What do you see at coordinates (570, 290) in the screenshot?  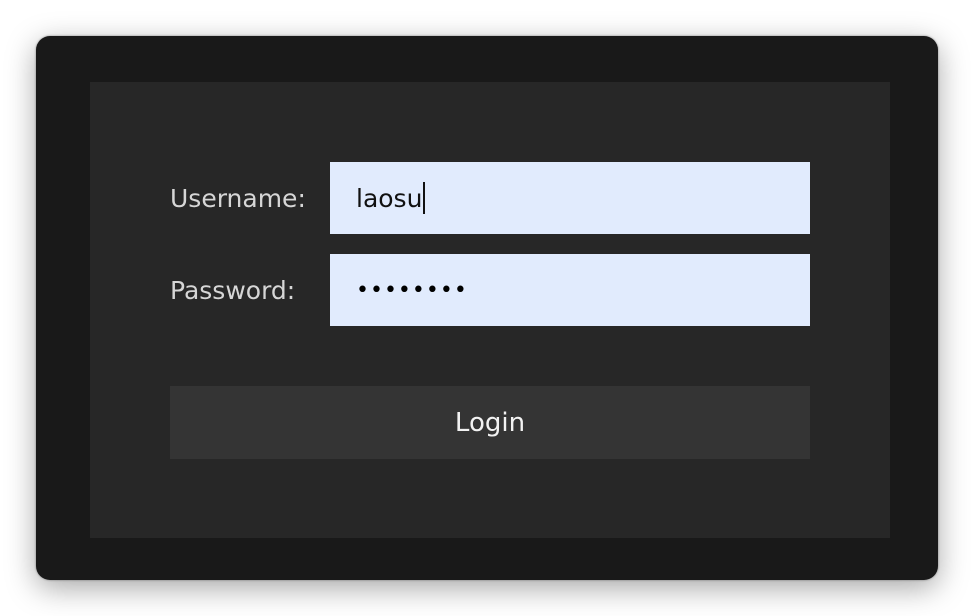 I see `password-input: ••••••••` at bounding box center [570, 290].